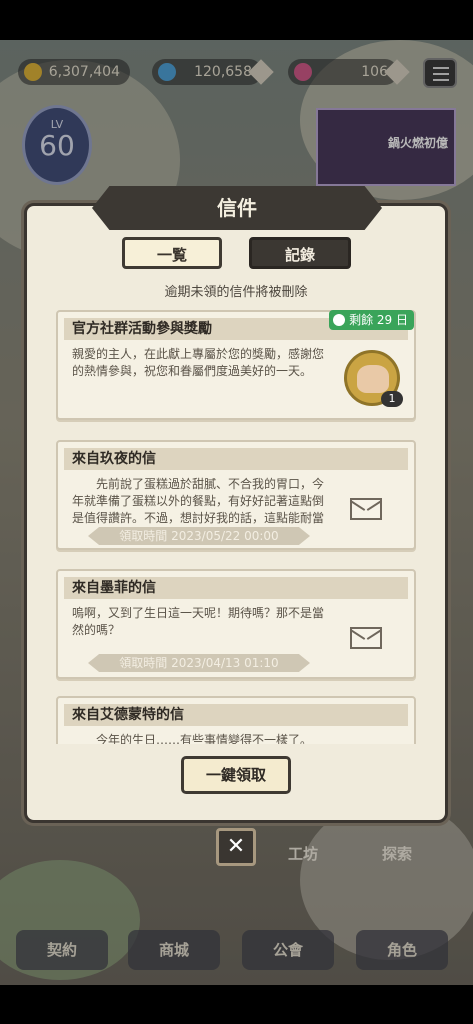 The height and width of the screenshot is (1024, 473). What do you see at coordinates (236, 459) in the screenshot?
I see `mail-title: 來自玖夜的信` at bounding box center [236, 459].